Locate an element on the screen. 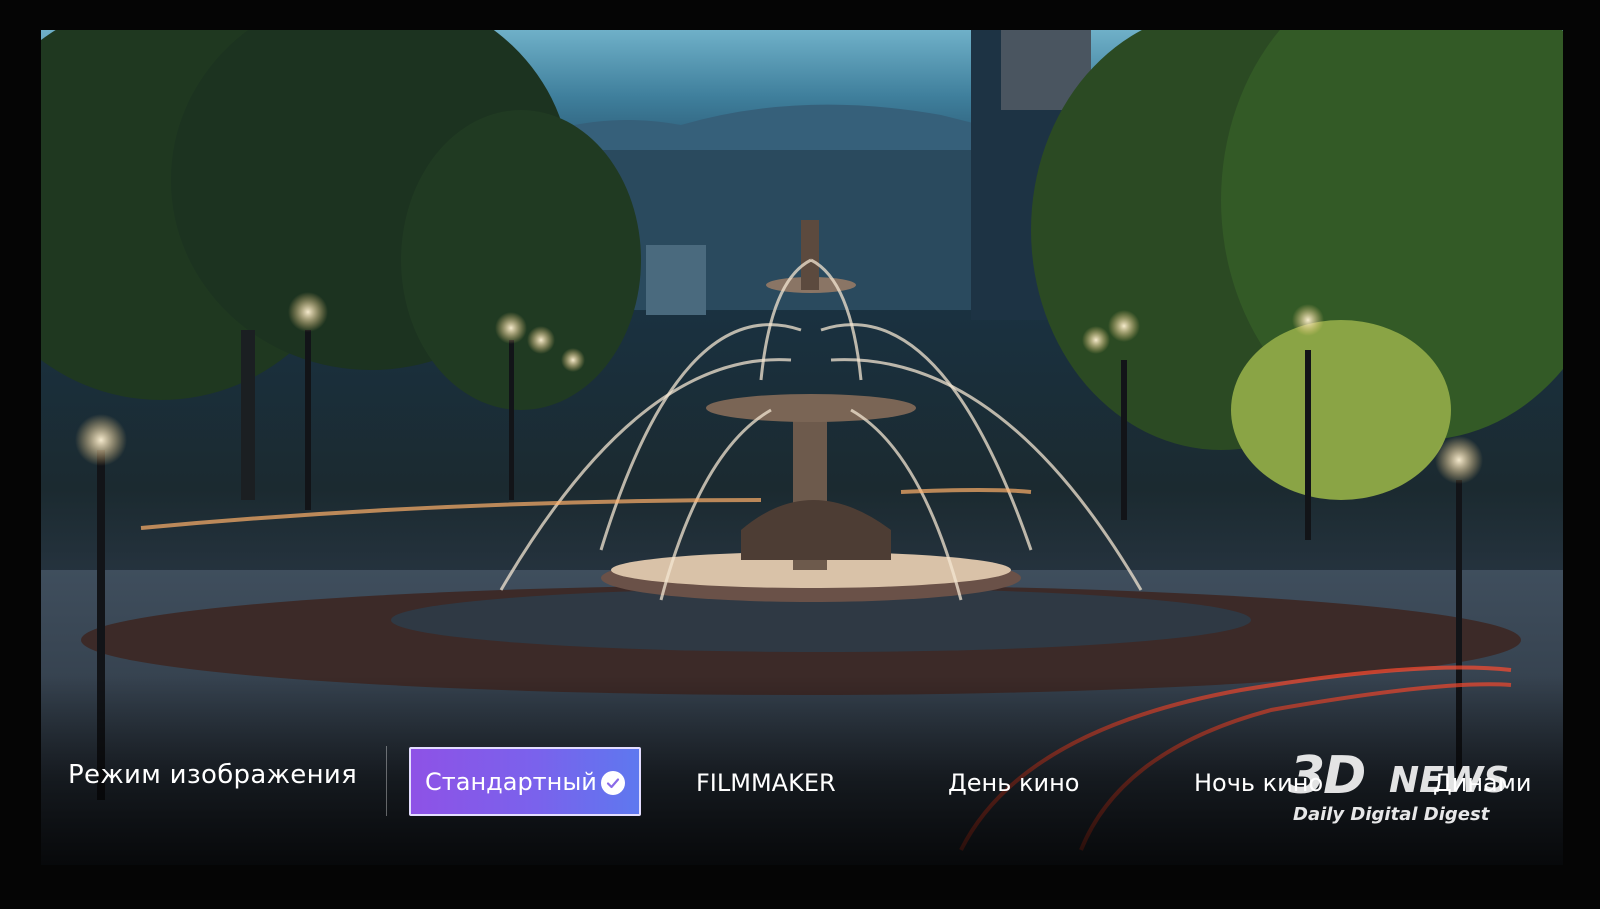  option-label: Стандартный is located at coordinates (511, 781).